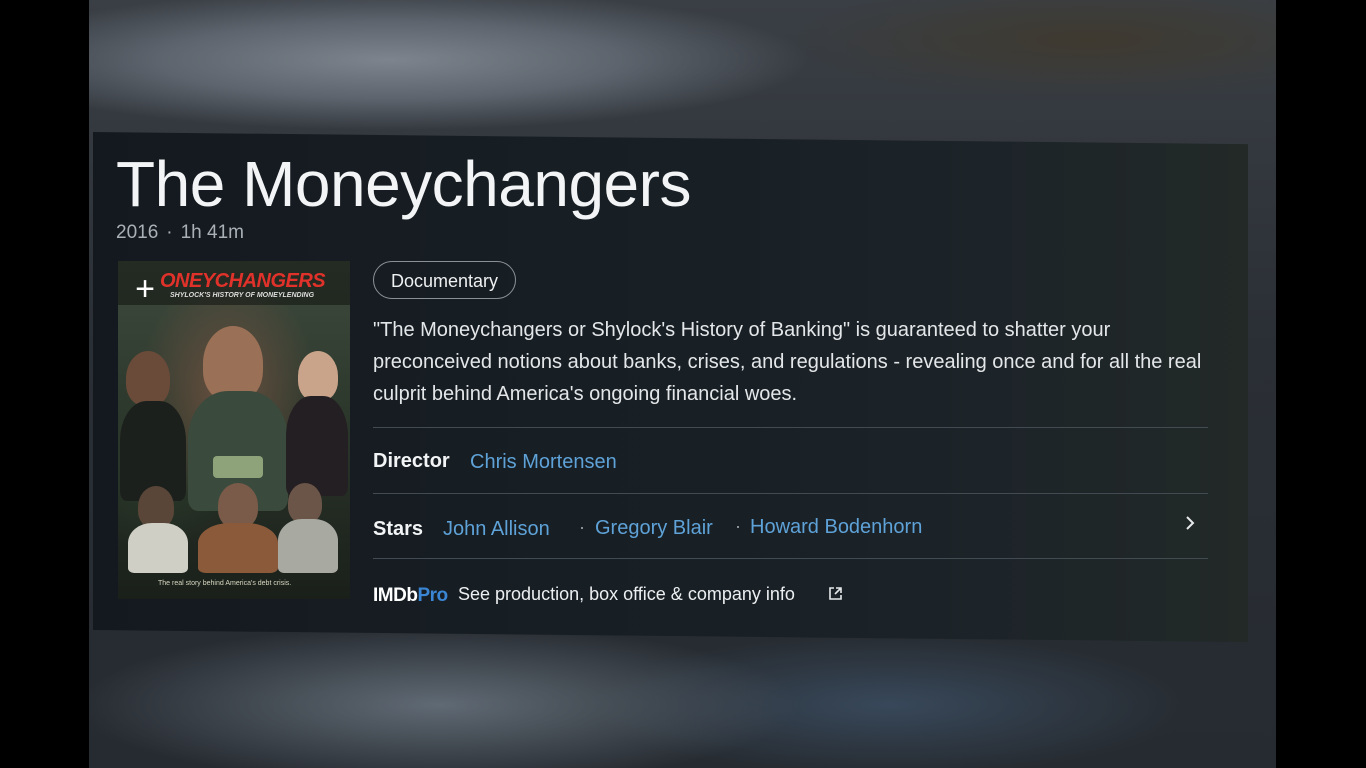 The height and width of the screenshot is (768, 1366). Describe the element at coordinates (145, 289) in the screenshot. I see `plus-icon: +` at that location.